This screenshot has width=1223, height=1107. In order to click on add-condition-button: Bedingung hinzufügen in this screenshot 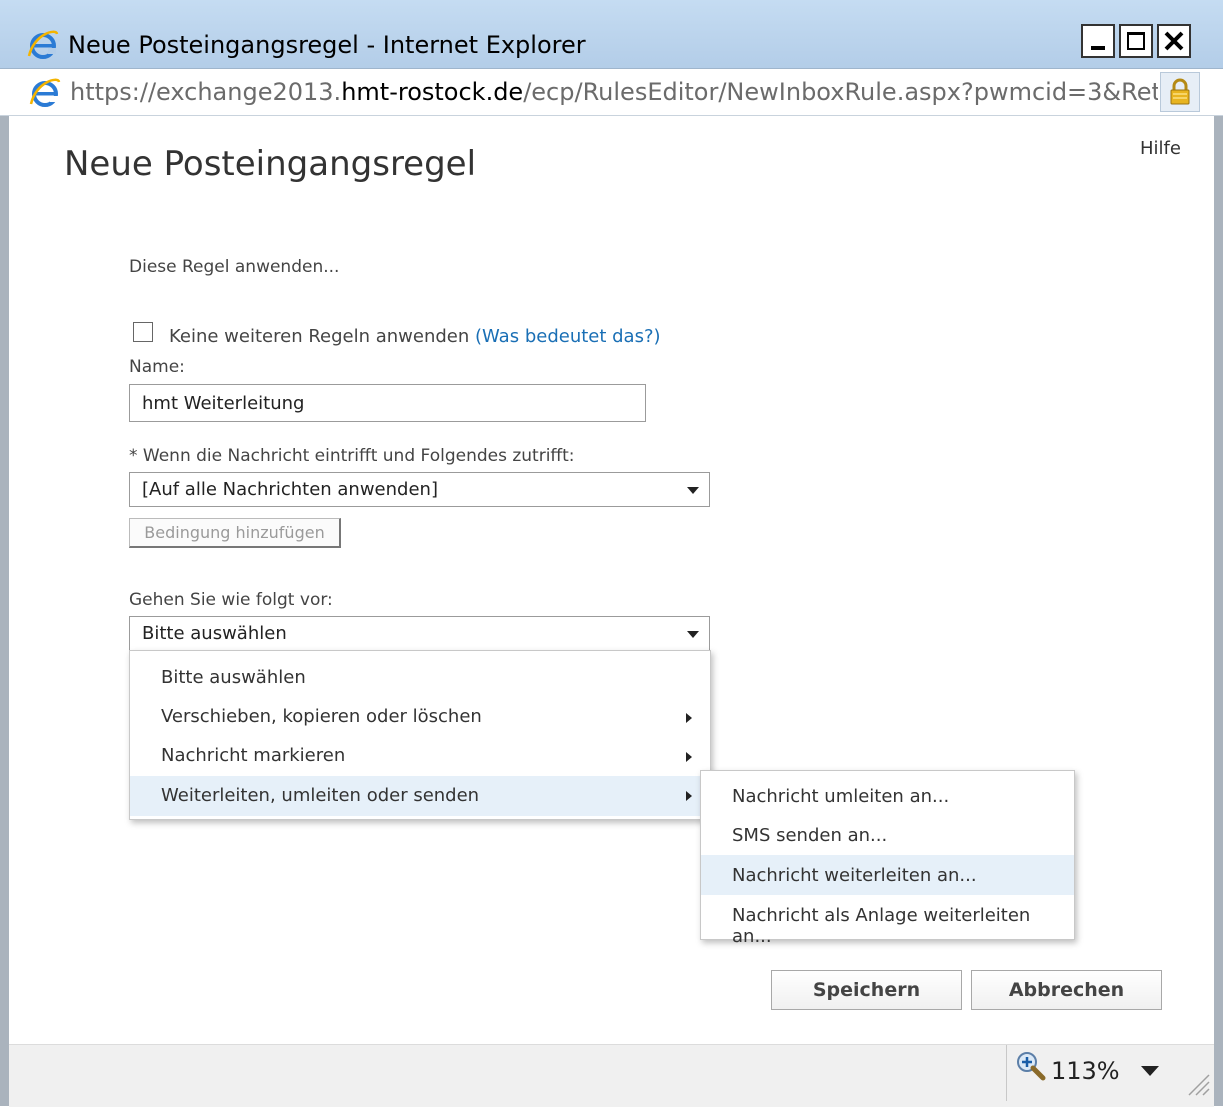, I will do `click(235, 533)`.